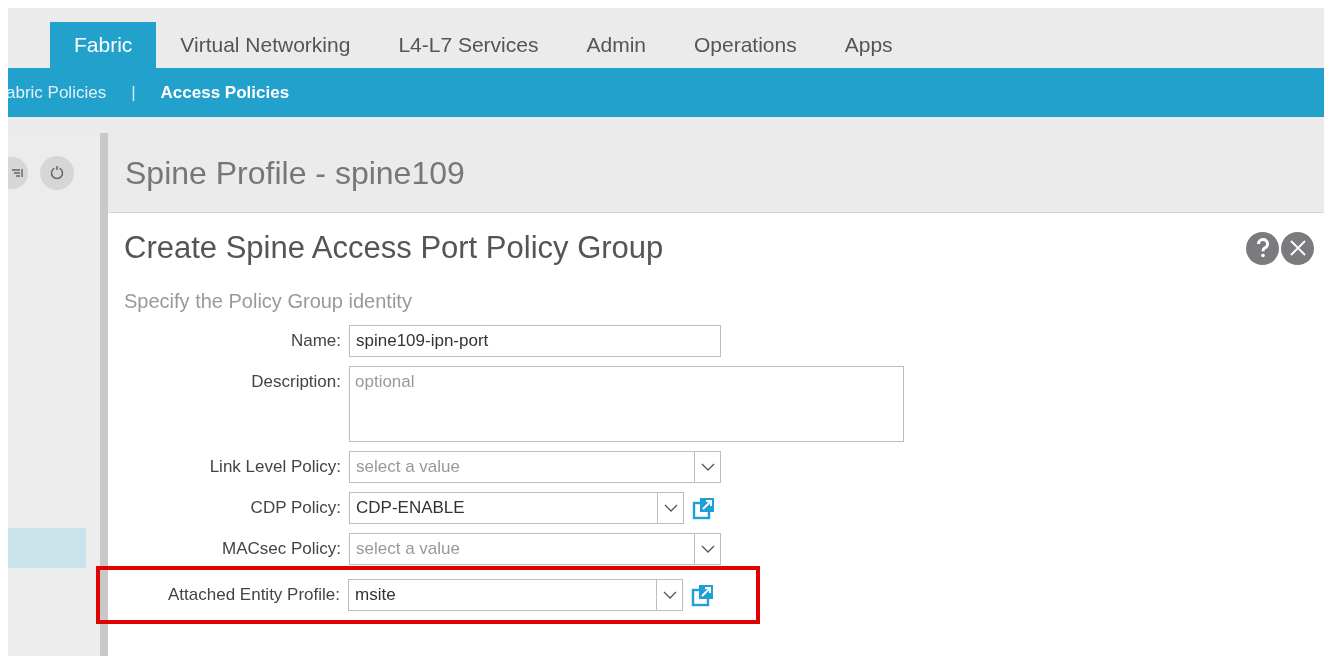 This screenshot has height=656, width=1324. Describe the element at coordinates (295, 173) in the screenshot. I see `page-title: Spine Profile - spine109` at that location.